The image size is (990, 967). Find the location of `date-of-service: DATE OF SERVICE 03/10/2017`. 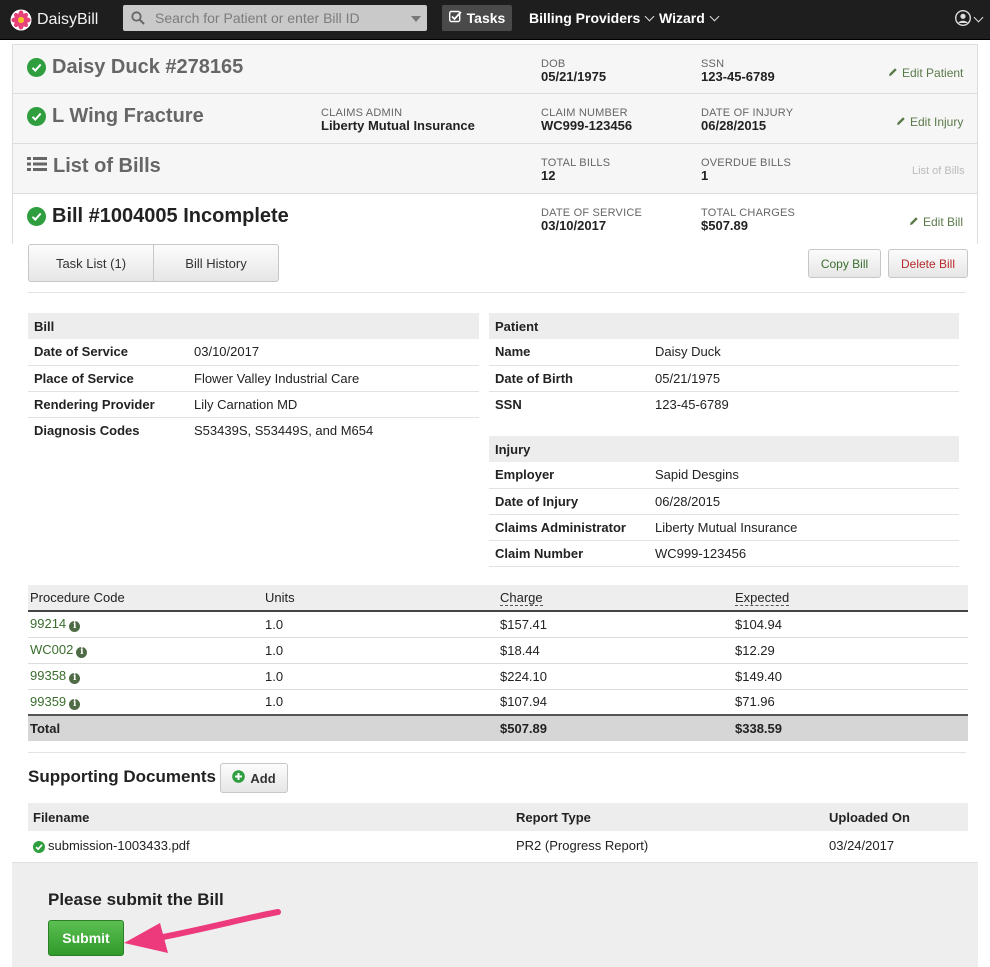

date-of-service: DATE OF SERVICE 03/10/2017 is located at coordinates (591, 220).